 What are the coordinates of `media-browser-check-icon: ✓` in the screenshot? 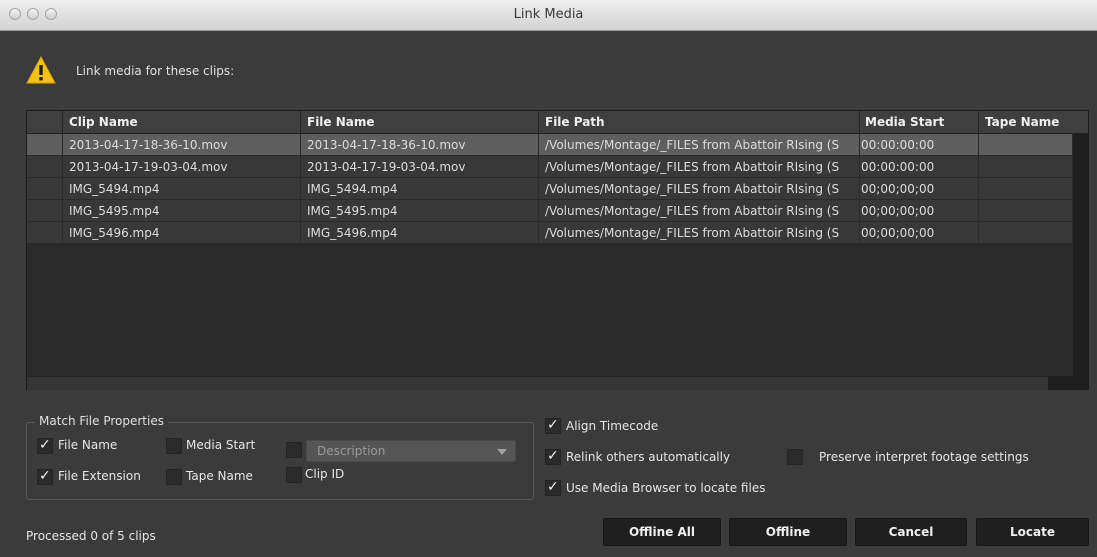 It's located at (553, 487).